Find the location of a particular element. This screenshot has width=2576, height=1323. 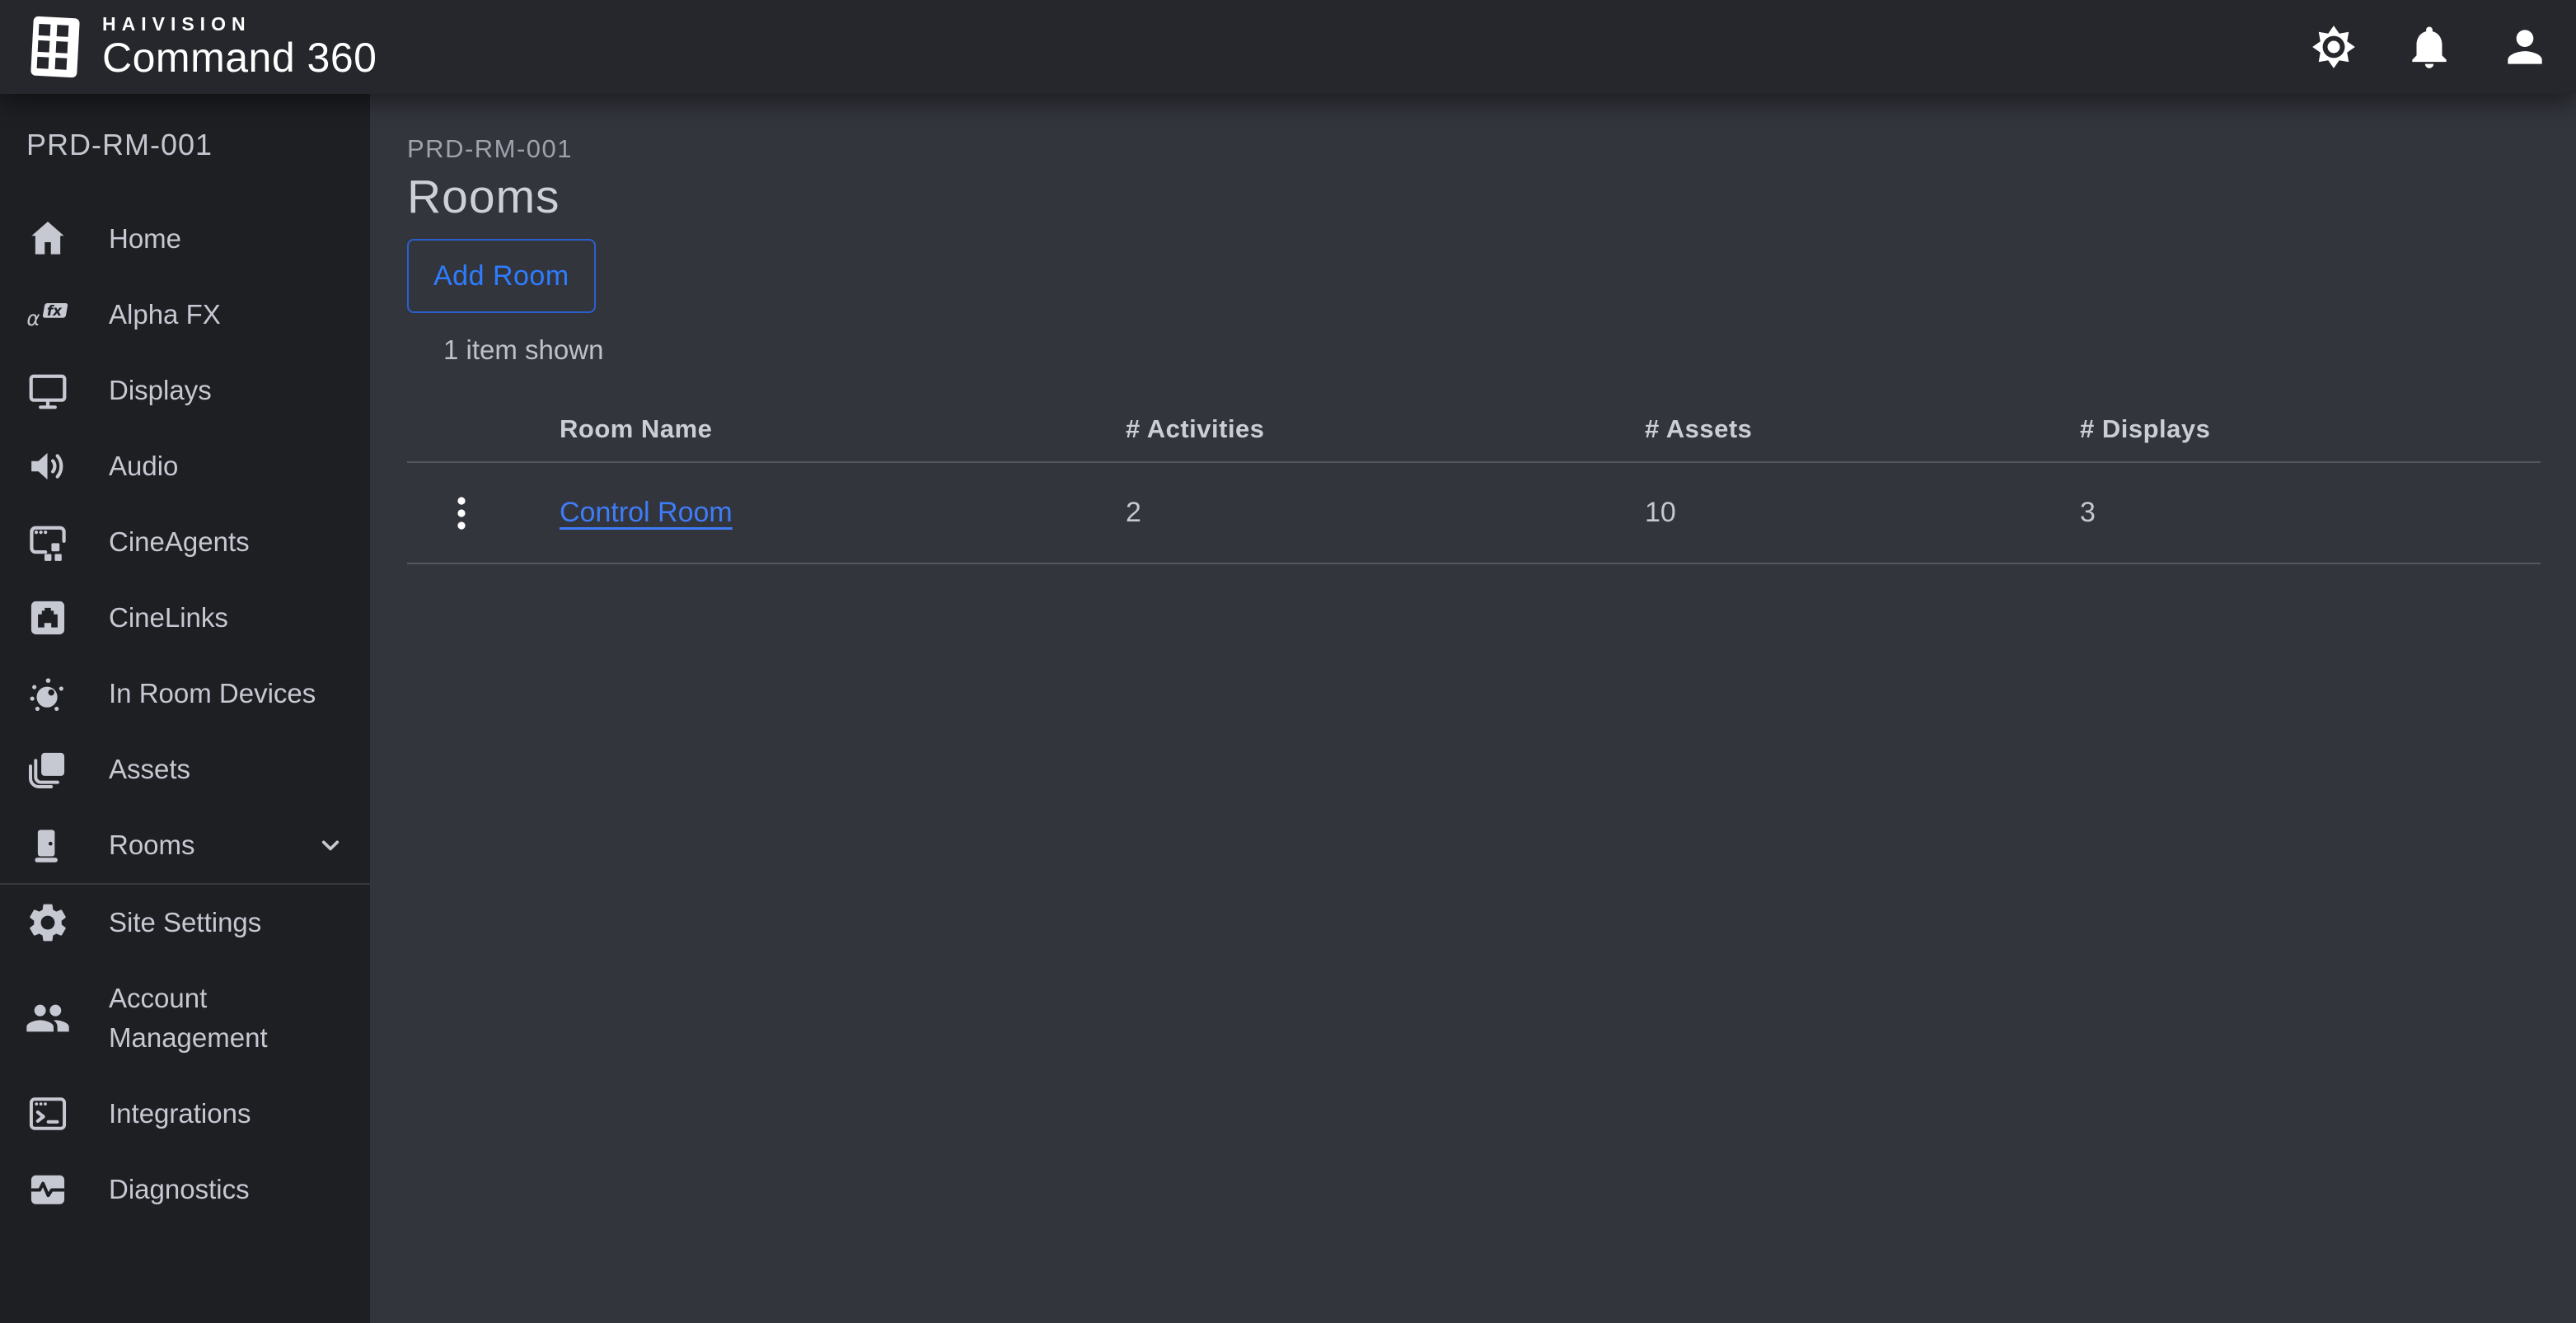

sidebar-item-rooms: Rooms is located at coordinates (185, 845).